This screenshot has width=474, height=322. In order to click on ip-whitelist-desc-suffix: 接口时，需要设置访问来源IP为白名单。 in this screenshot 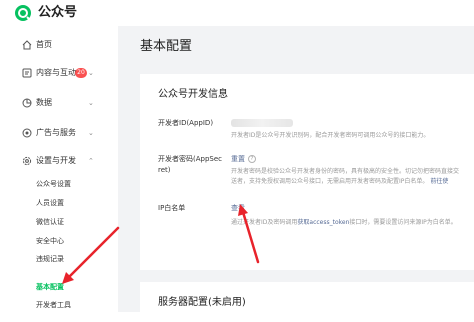, I will do `click(403, 222)`.